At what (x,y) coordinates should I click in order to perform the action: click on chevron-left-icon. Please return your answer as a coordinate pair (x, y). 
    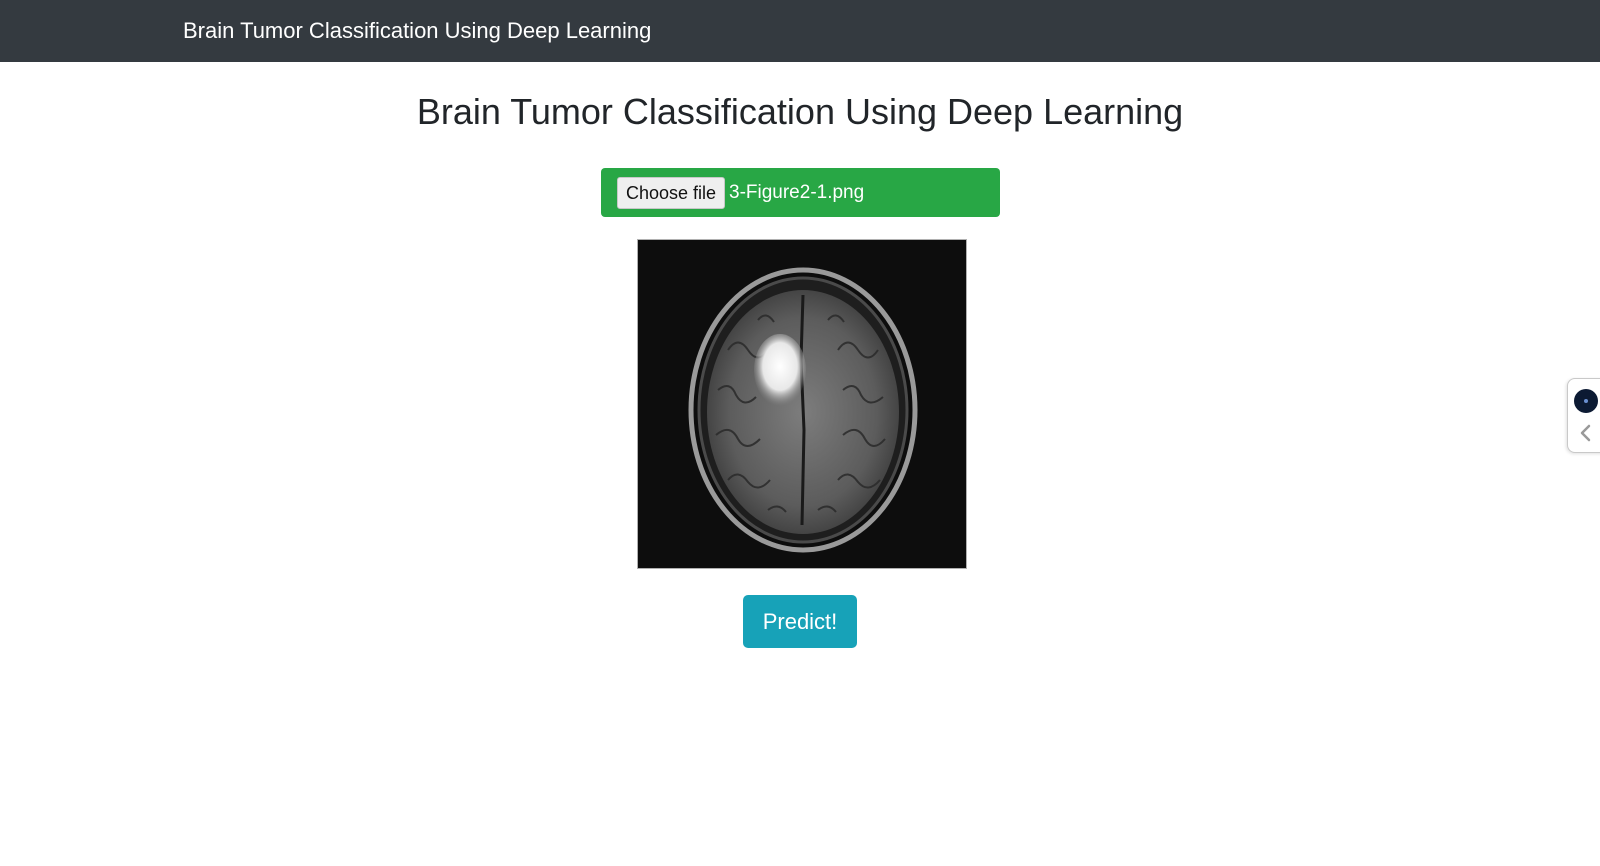
    Looking at the image, I should click on (1586, 433).